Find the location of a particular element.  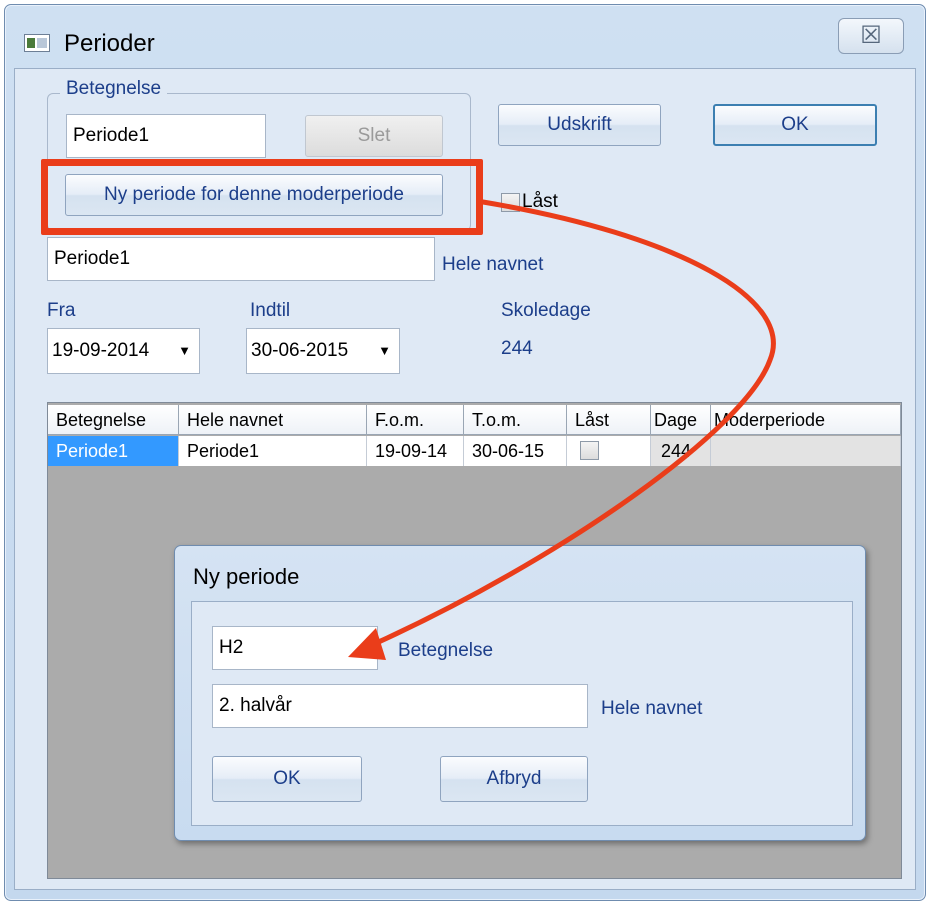

column-header-laast: Låst is located at coordinates (609, 420).